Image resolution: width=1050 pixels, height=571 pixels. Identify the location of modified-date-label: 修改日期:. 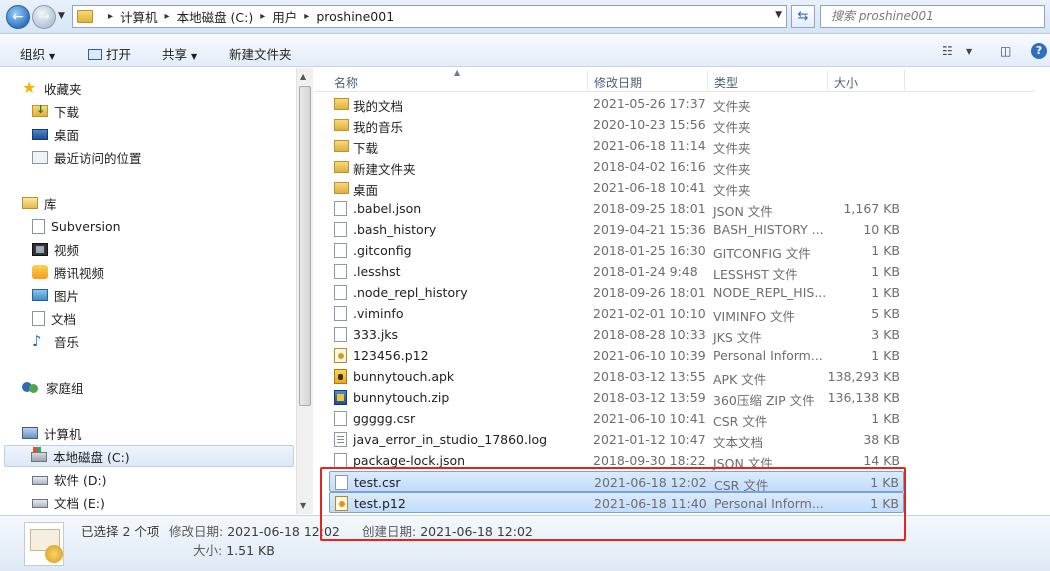
(196, 531).